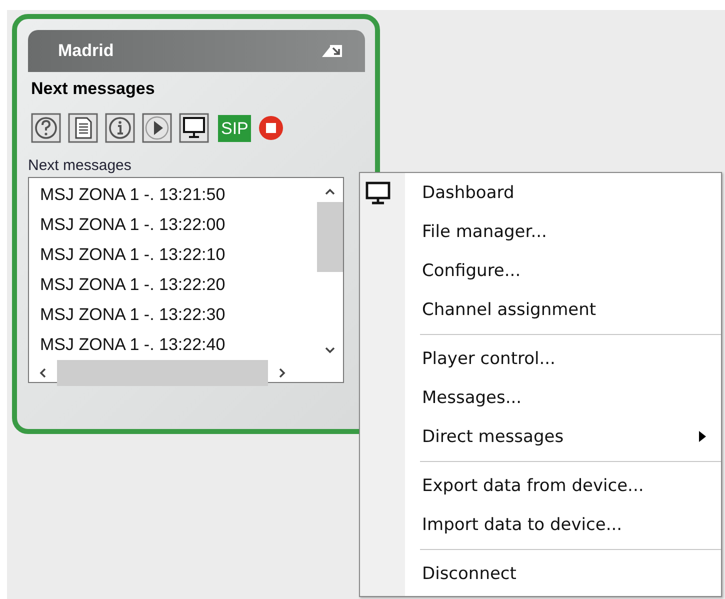 The width and height of the screenshot is (725, 599). Describe the element at coordinates (178, 345) in the screenshot. I see `message-item: MSJ ZONA 1 -. 13:22:40` at that location.